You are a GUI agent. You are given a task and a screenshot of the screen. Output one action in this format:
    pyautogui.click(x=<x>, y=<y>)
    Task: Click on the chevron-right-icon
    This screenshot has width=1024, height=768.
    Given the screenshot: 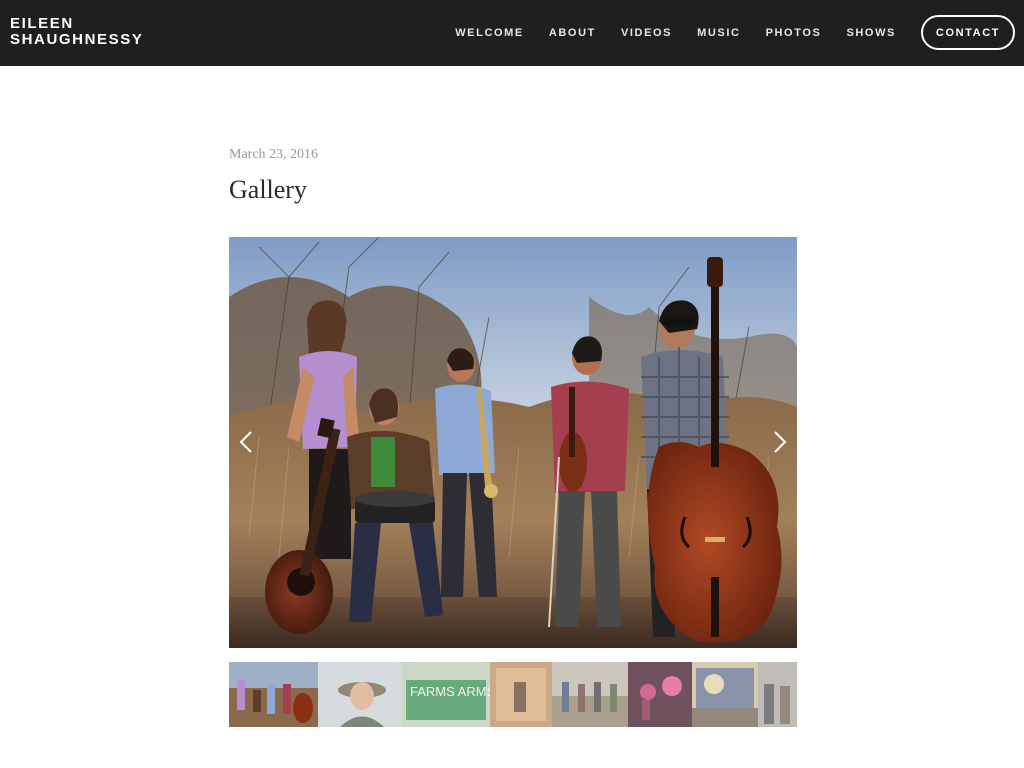 What is the action you would take?
    pyautogui.click(x=780, y=442)
    